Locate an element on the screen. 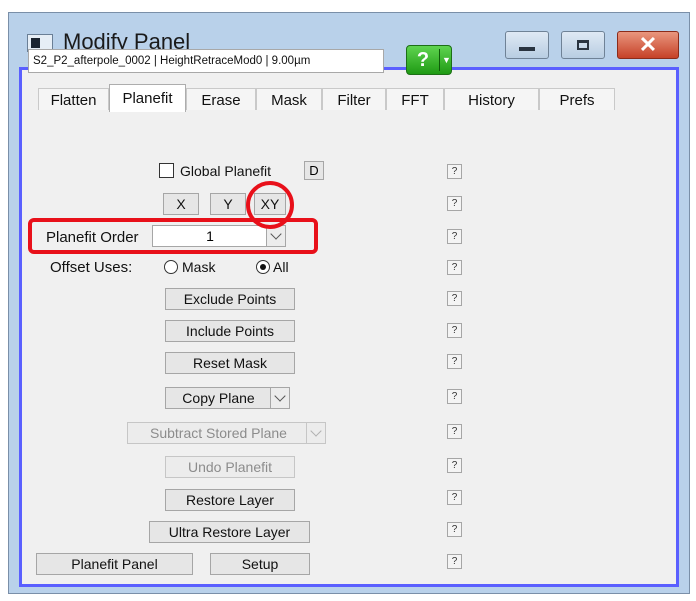 This screenshot has width=696, height=601. global-planefit-checkbox is located at coordinates (166, 170).